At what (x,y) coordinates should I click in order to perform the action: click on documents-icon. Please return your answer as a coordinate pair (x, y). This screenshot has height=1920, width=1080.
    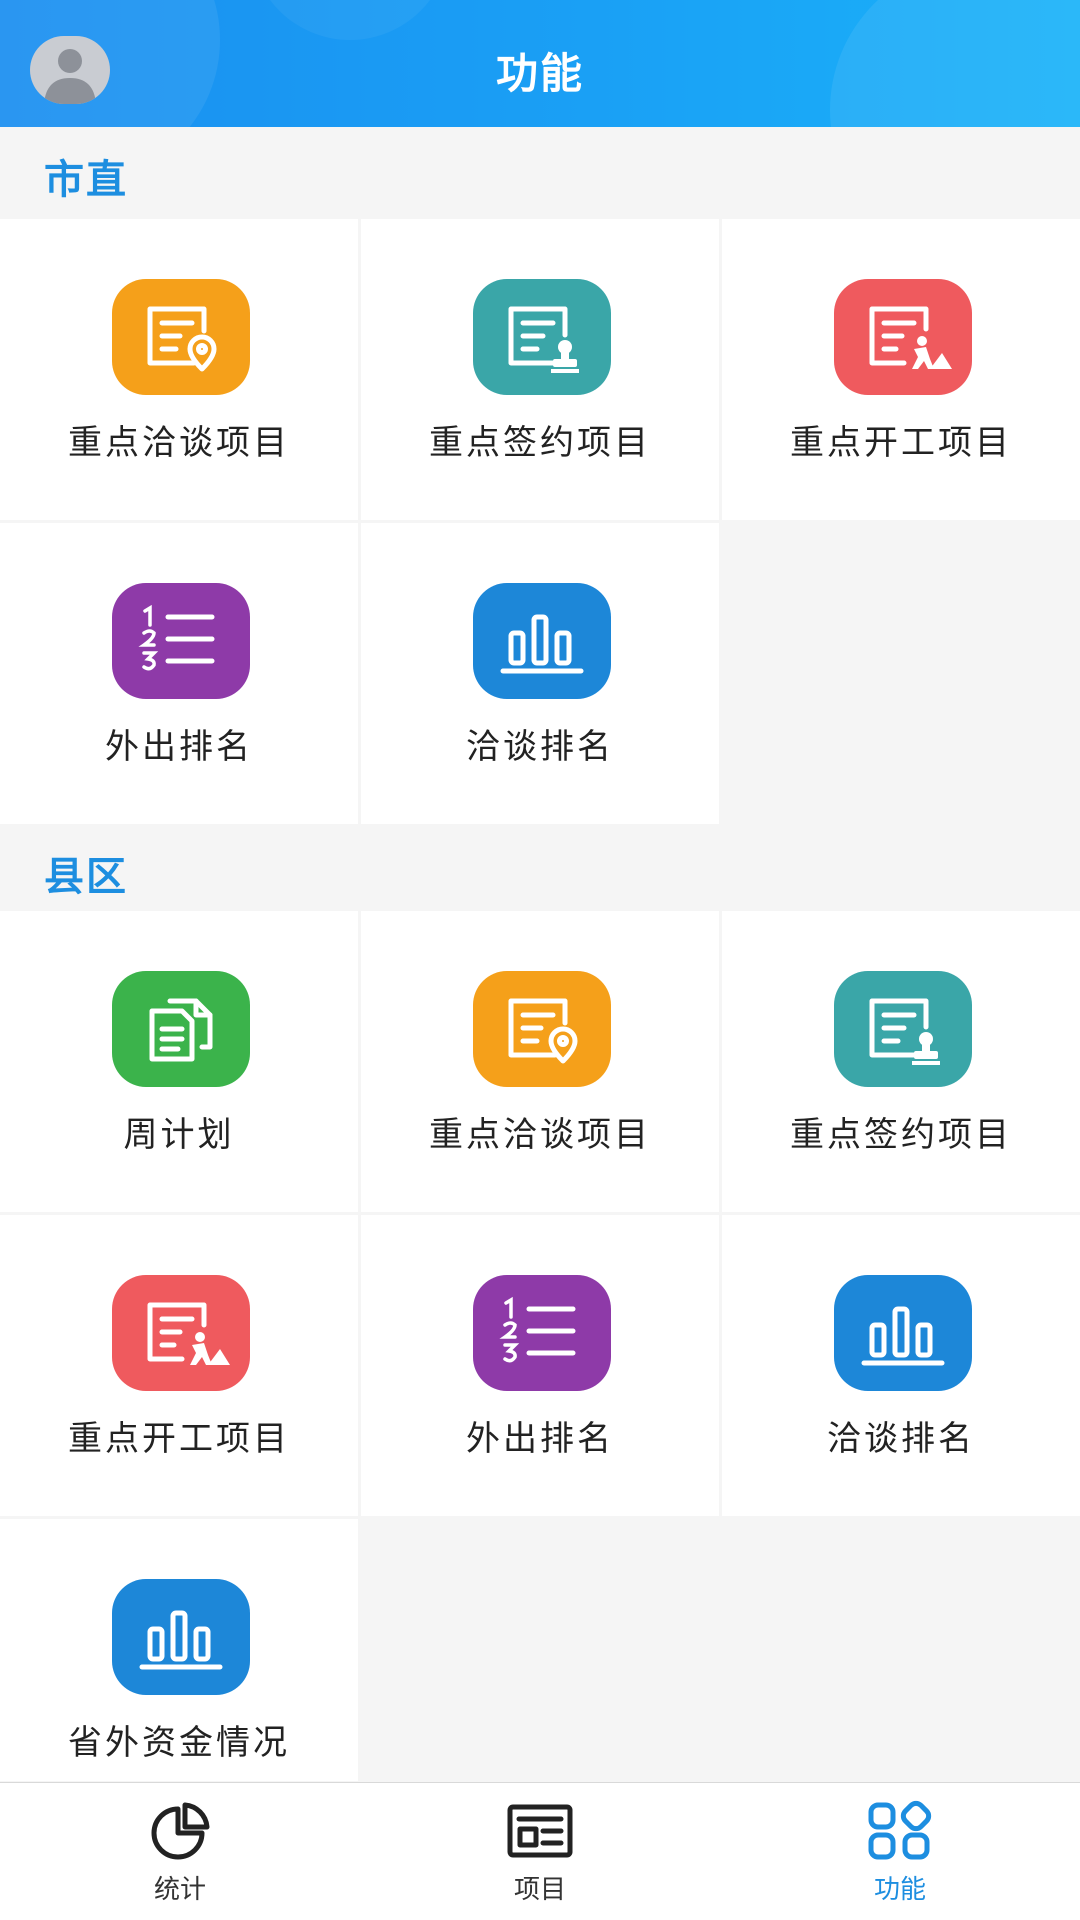
    Looking at the image, I should click on (181, 1029).